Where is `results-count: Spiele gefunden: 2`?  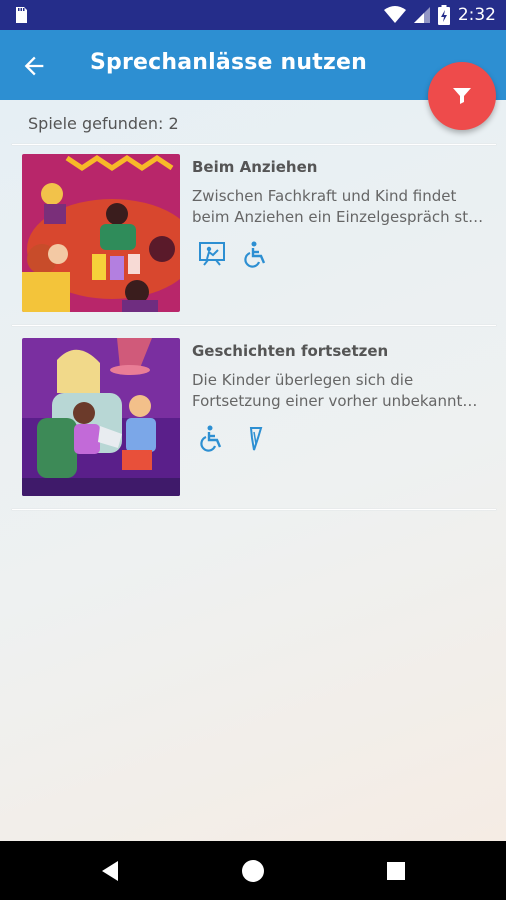 results-count: Spiele gefunden: 2 is located at coordinates (103, 123).